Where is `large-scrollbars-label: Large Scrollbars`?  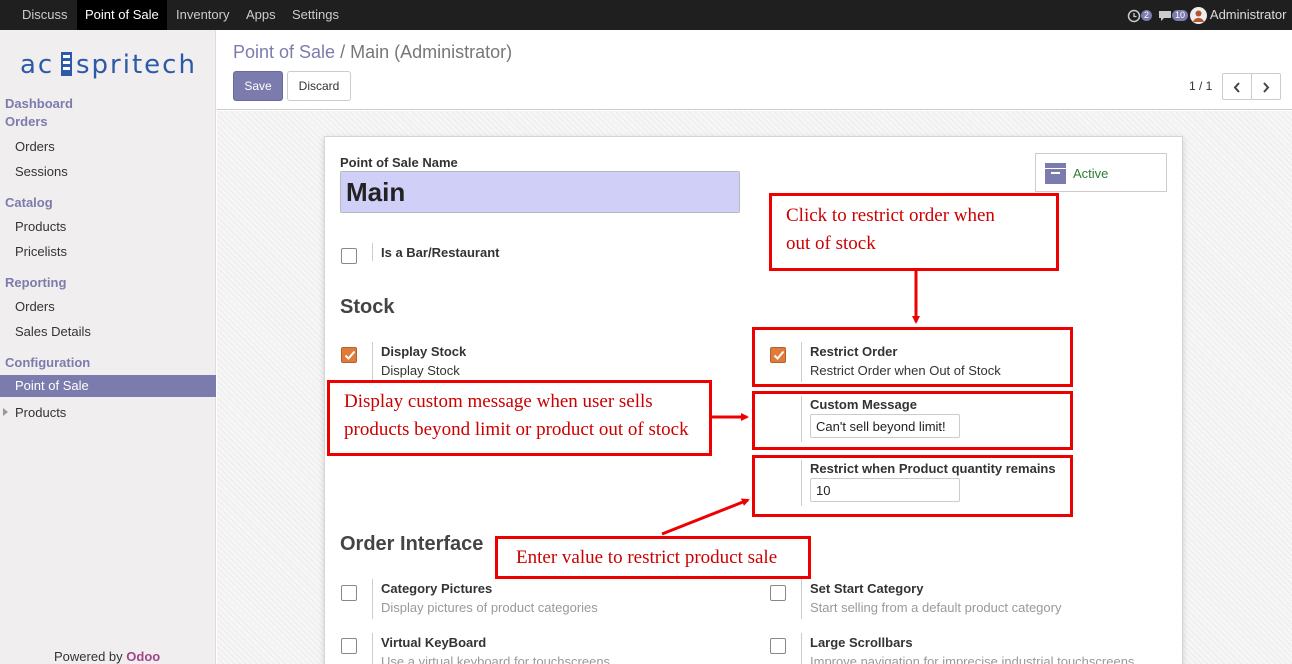
large-scrollbars-label: Large Scrollbars is located at coordinates (861, 642).